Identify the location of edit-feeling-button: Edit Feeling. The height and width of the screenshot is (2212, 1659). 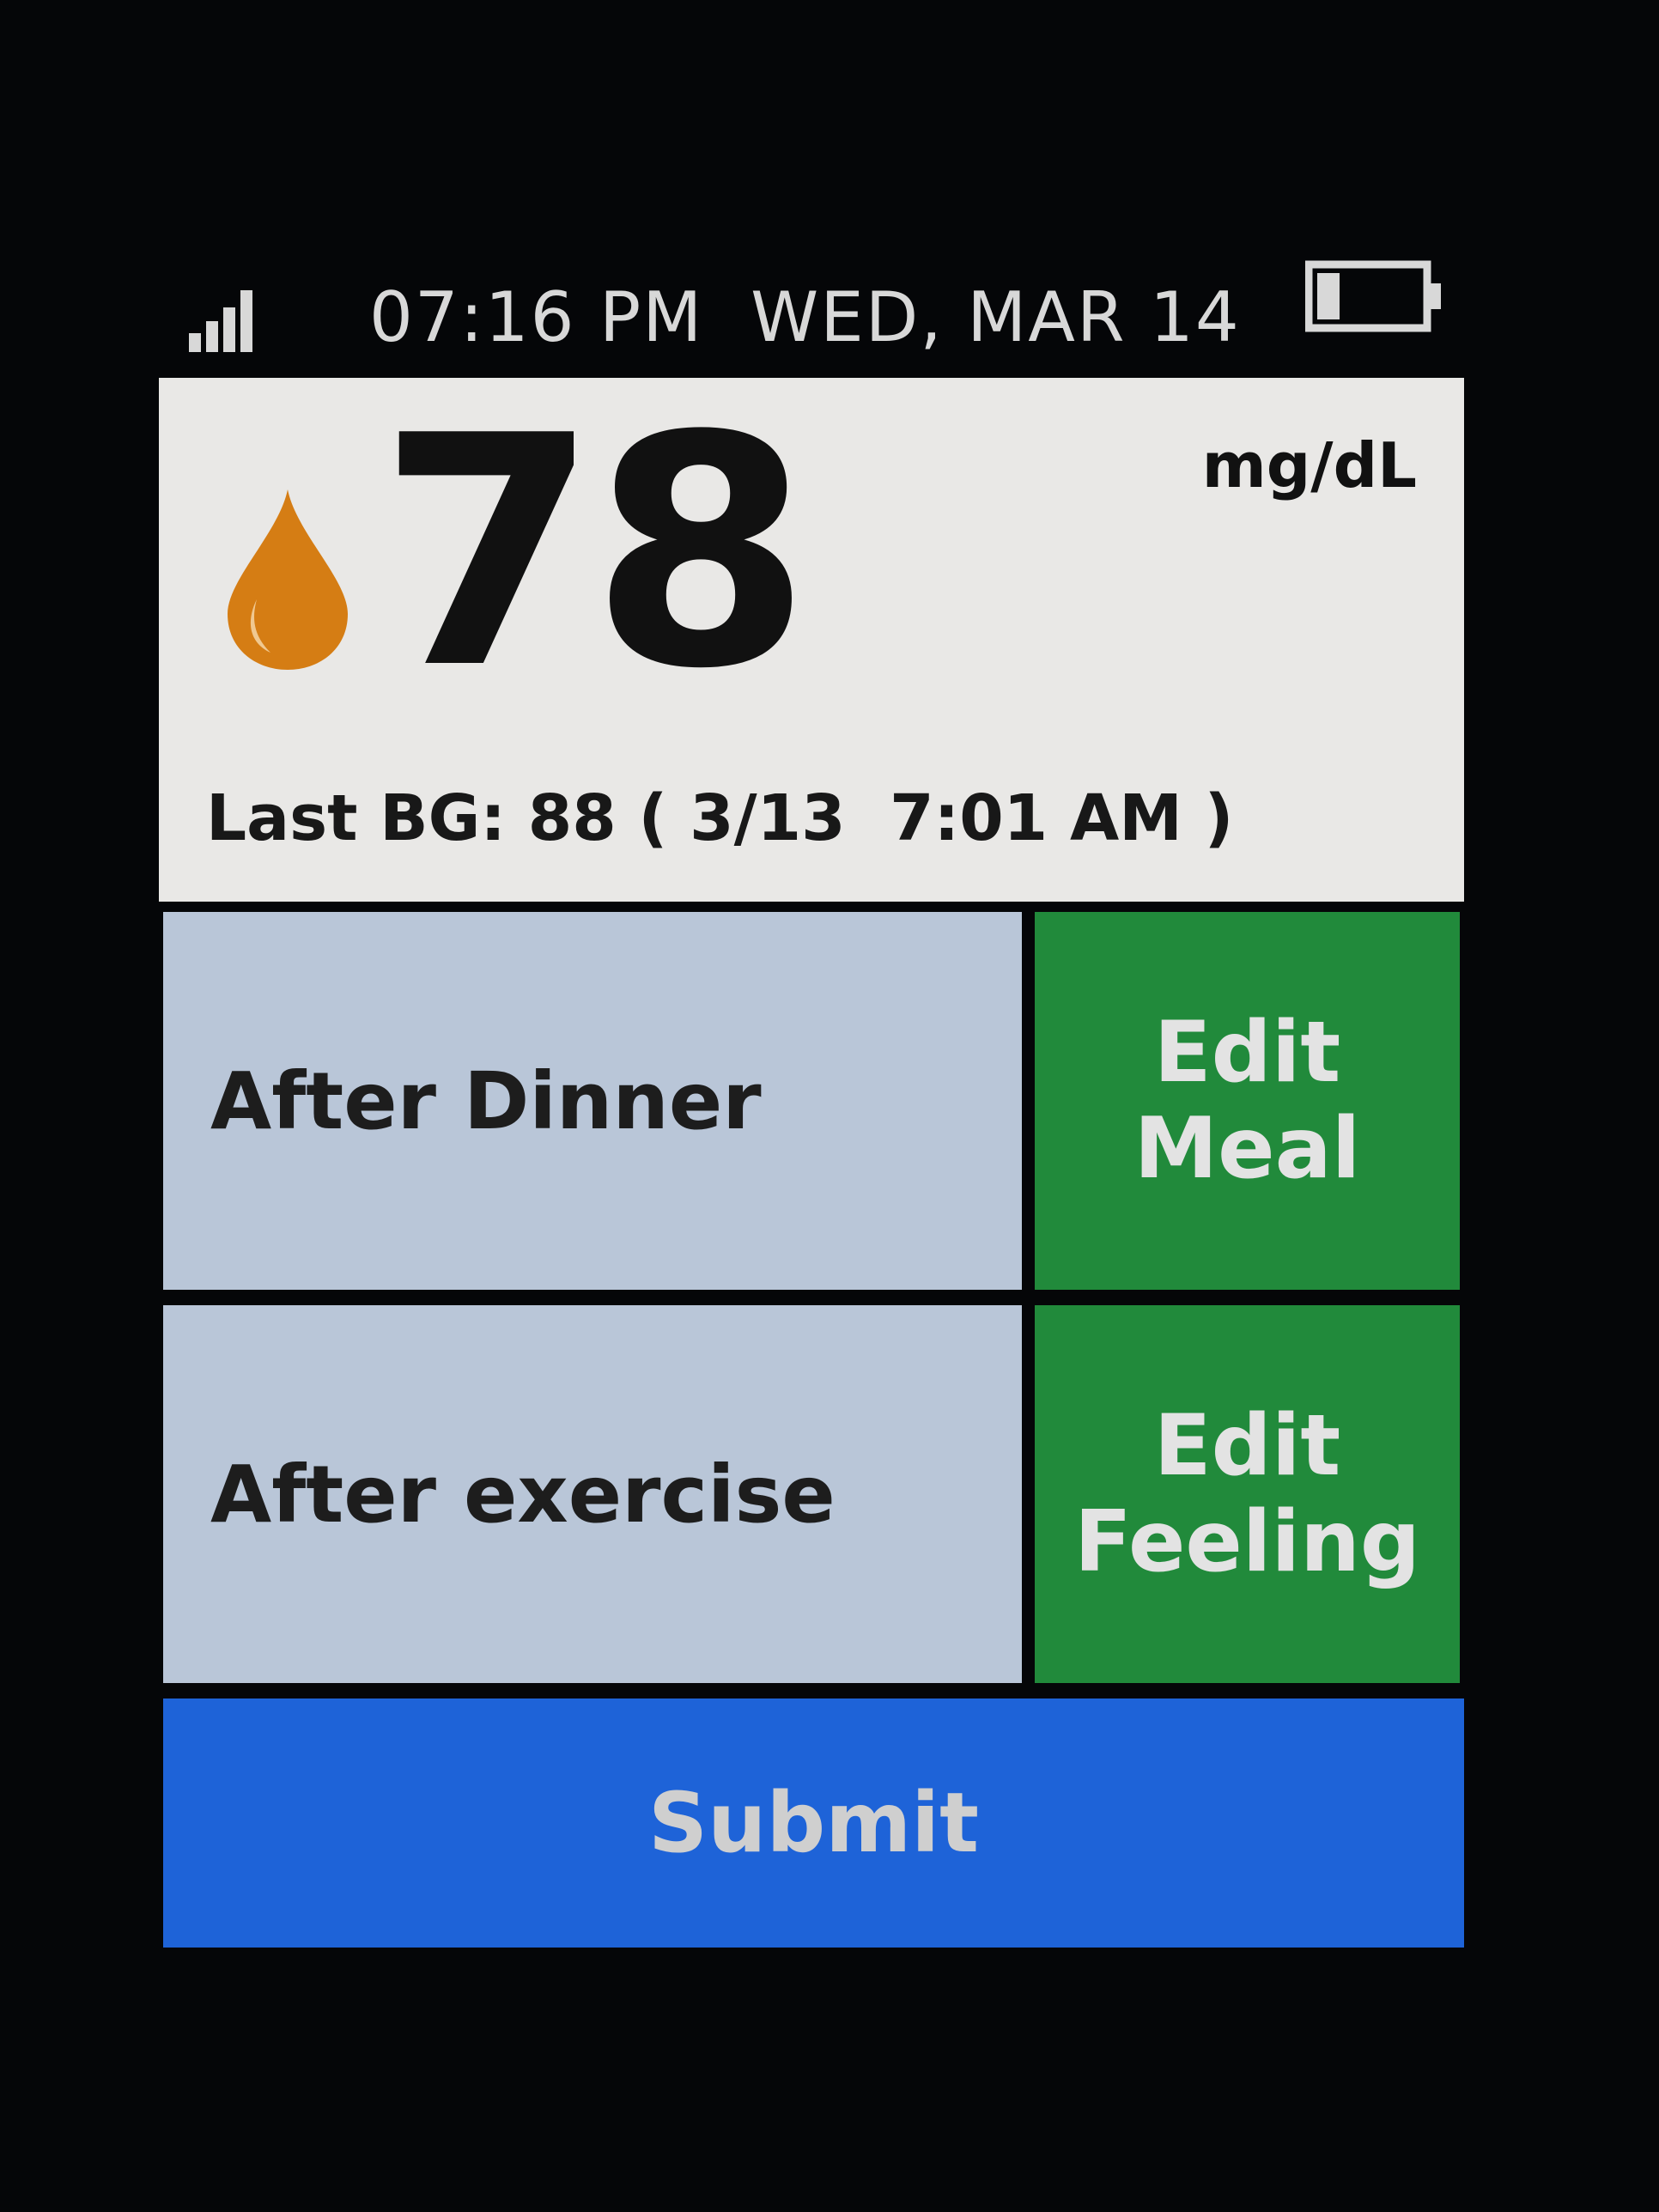
(1247, 1494).